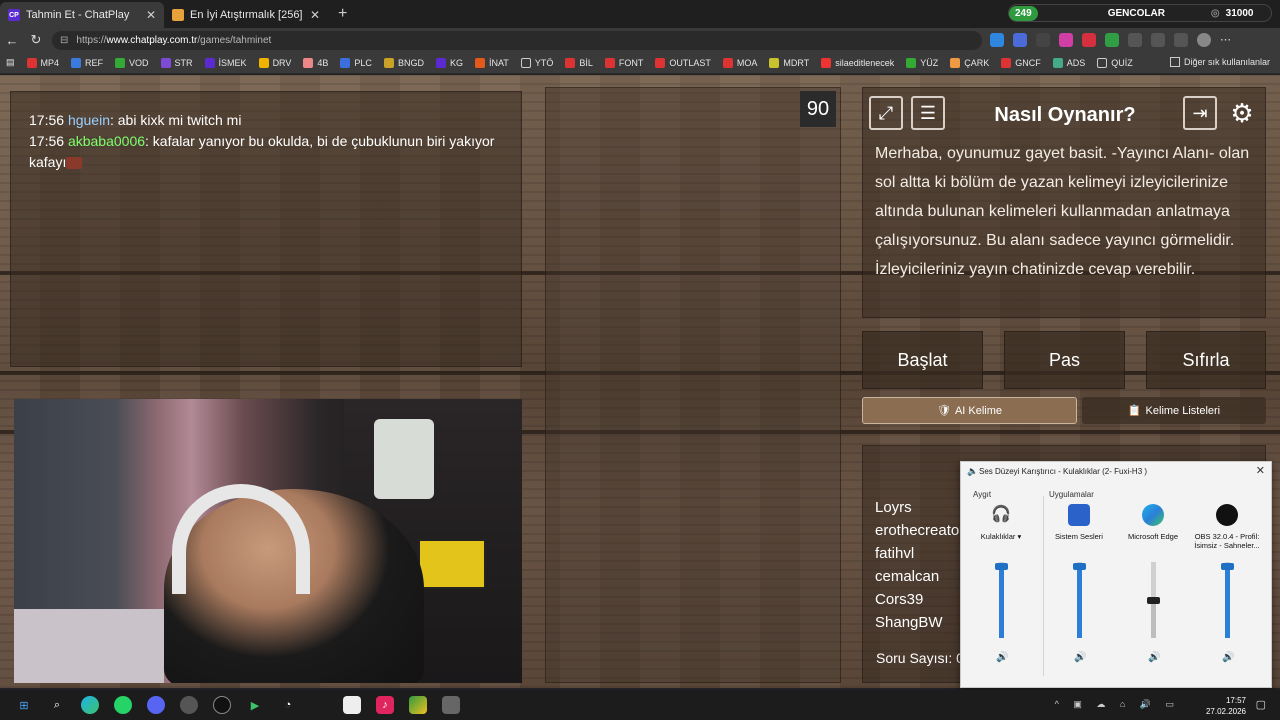 This screenshot has height=720, width=1280. Describe the element at coordinates (1174, 410) in the screenshot. I see `word-lists-button: 📋 Kelime Listeleri` at that location.